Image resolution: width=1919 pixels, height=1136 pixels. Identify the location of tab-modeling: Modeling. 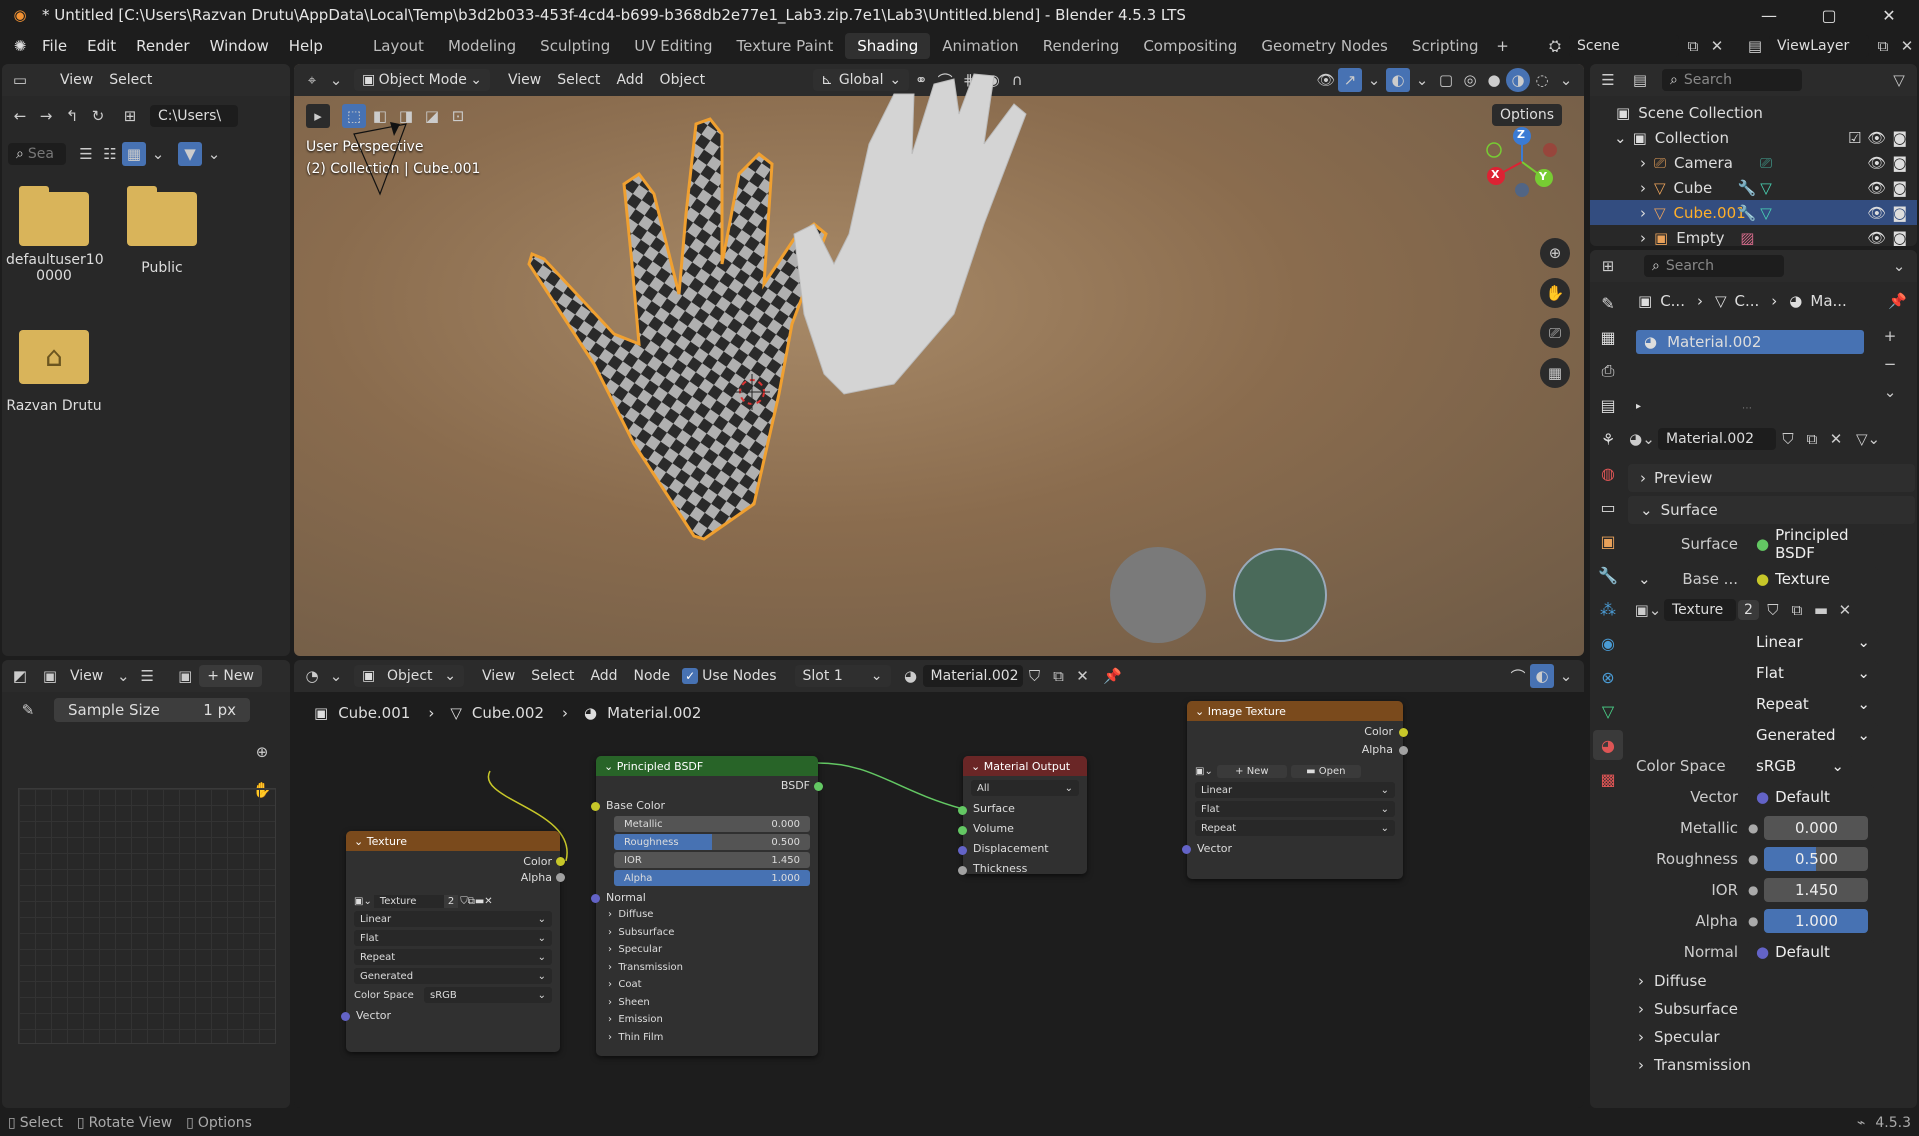
(482, 46).